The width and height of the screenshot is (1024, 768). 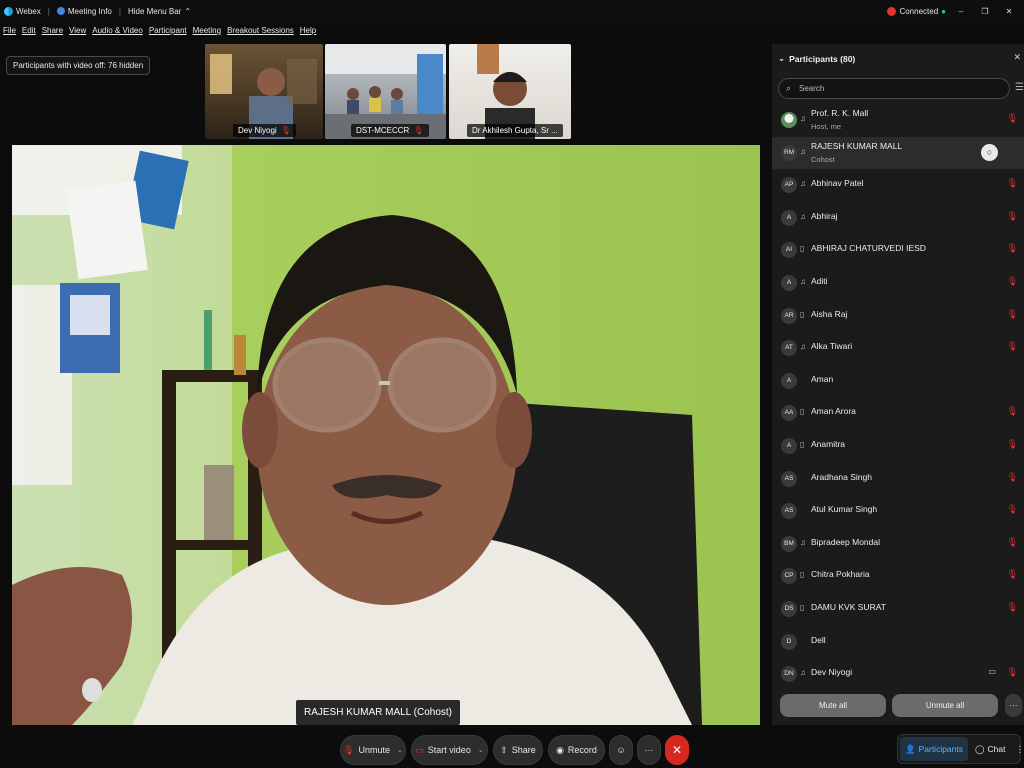 I want to click on avatar: RM, so click(x=789, y=152).